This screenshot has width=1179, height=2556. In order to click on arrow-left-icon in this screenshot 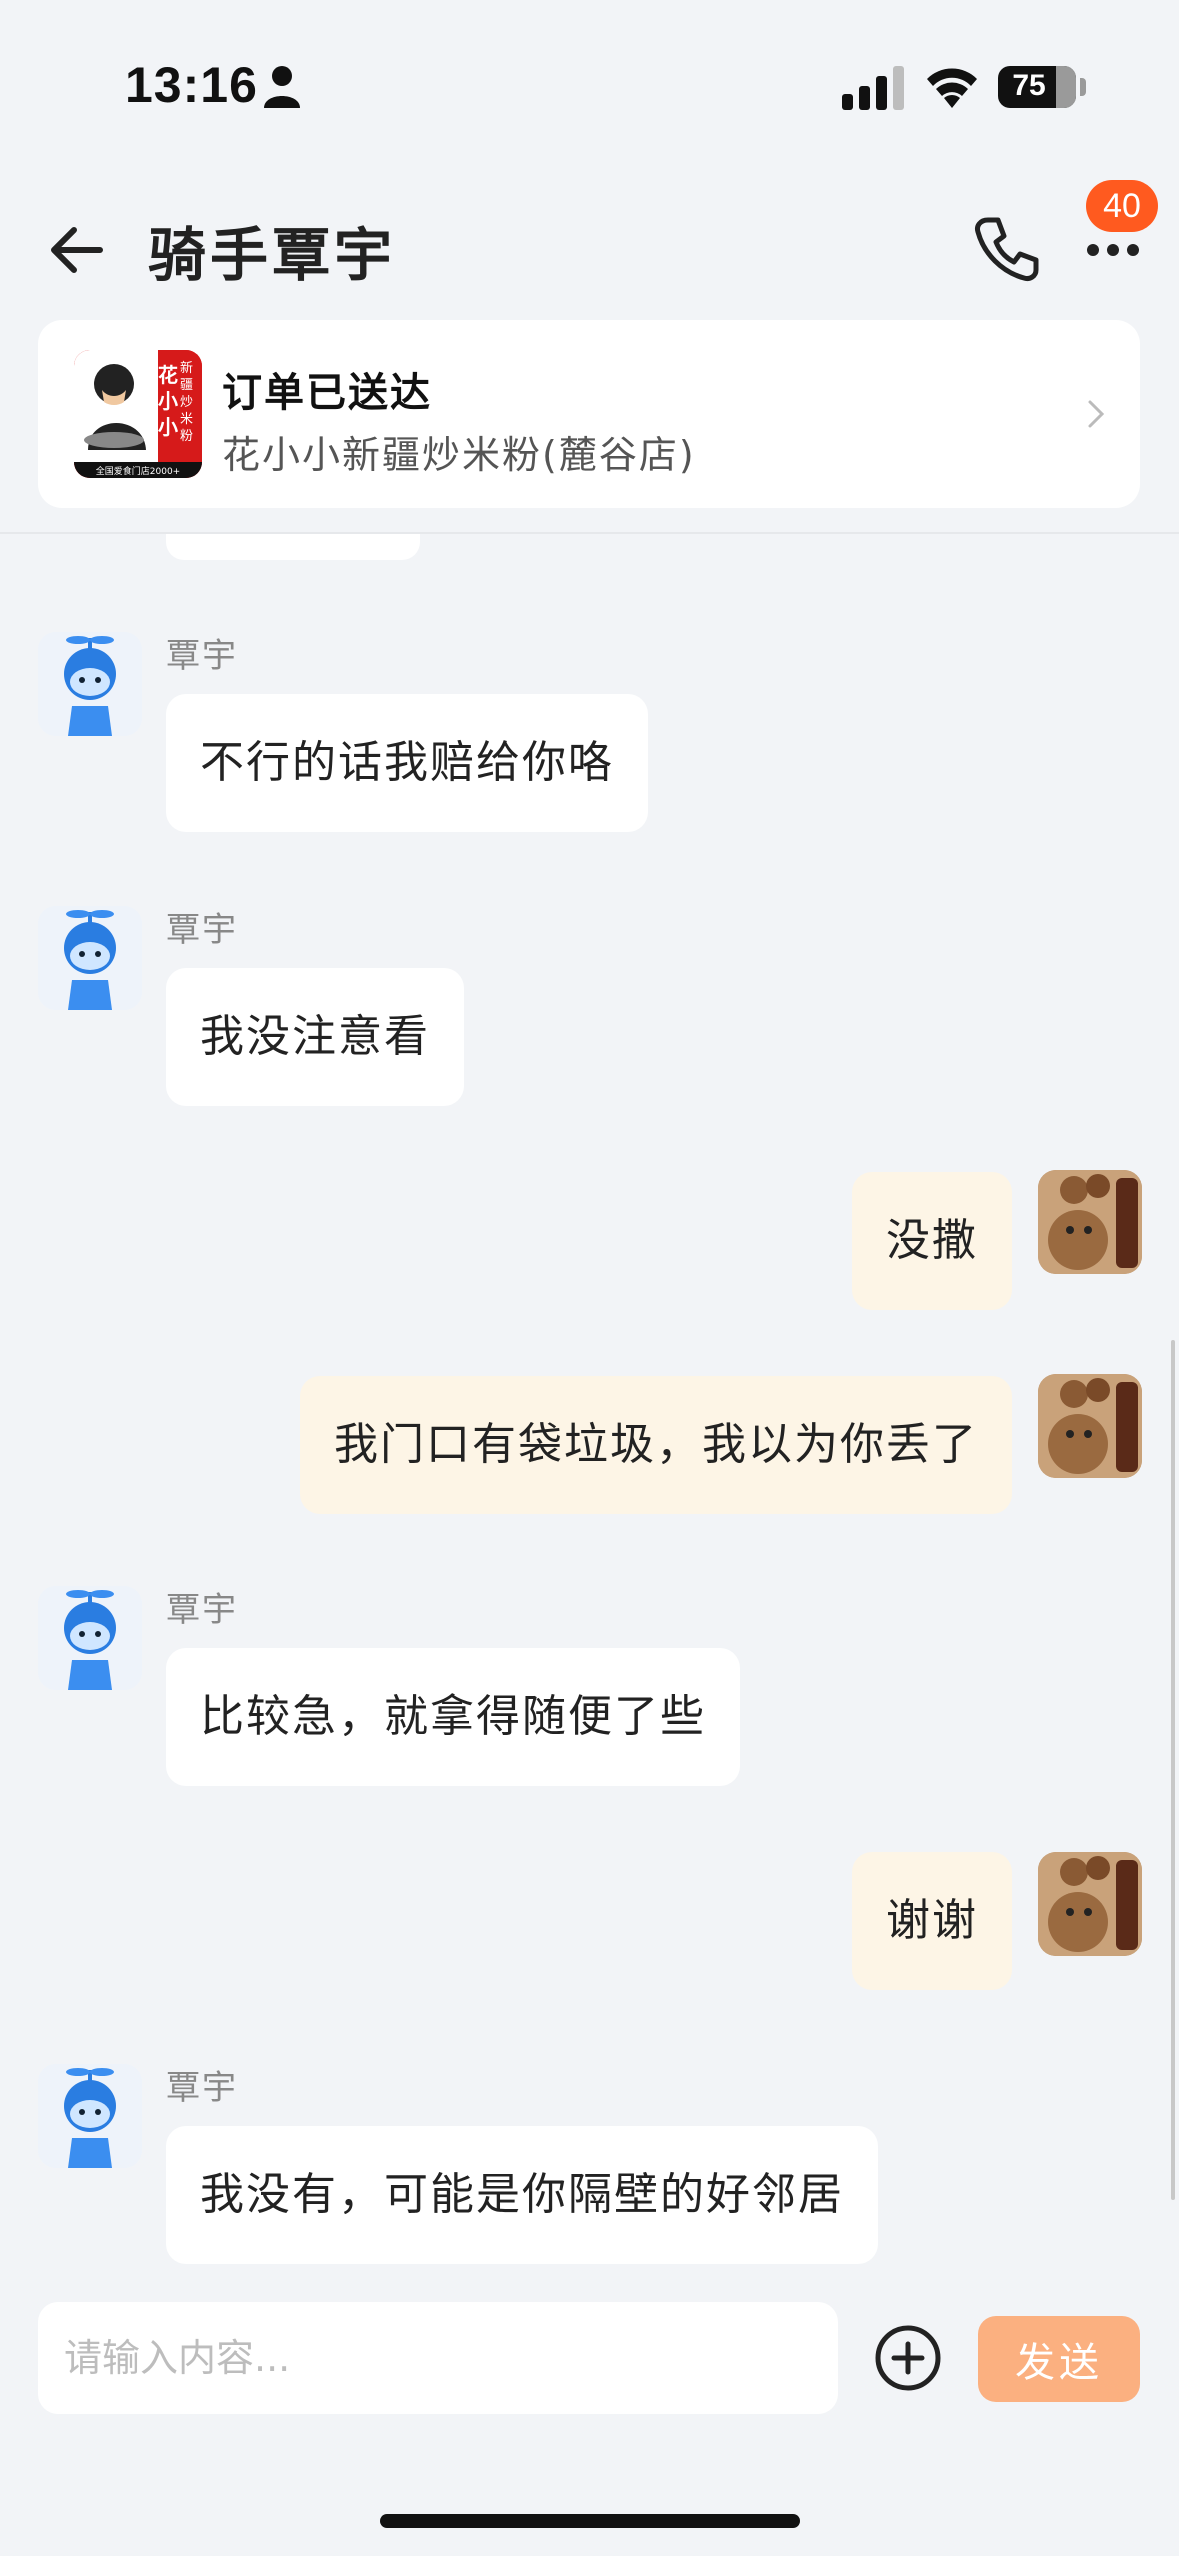, I will do `click(78, 250)`.